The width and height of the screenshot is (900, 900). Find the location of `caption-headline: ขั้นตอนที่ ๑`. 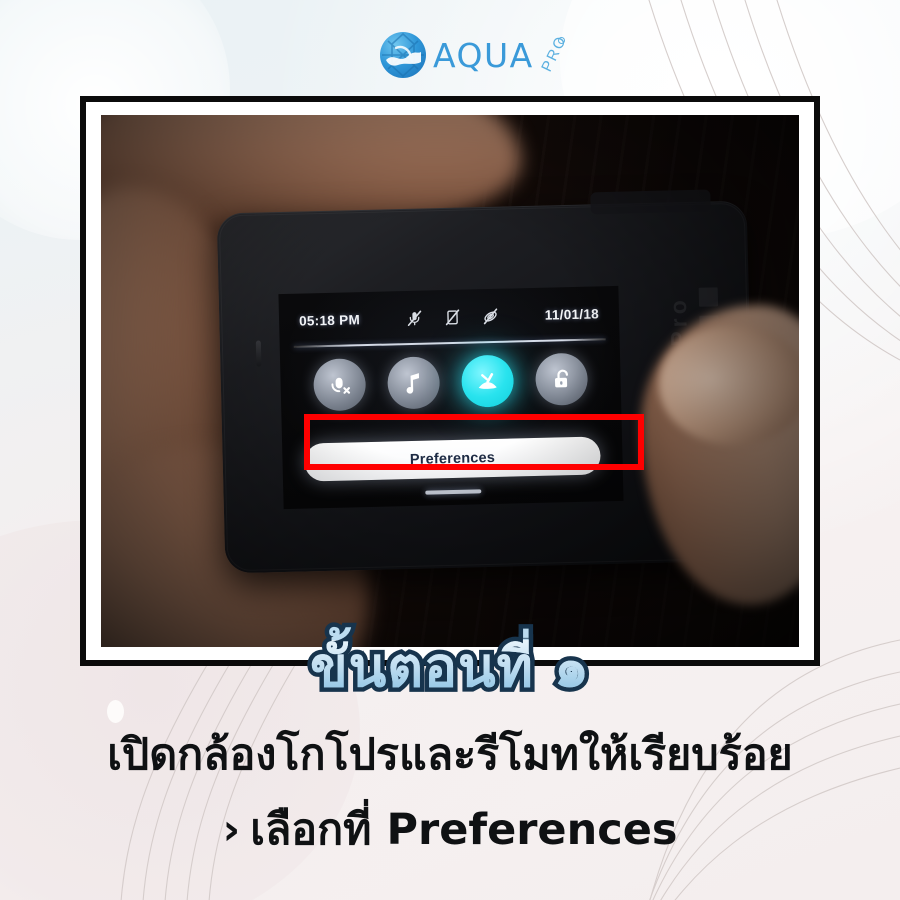

caption-headline: ขั้นตอนที่ ๑ is located at coordinates (450, 667).